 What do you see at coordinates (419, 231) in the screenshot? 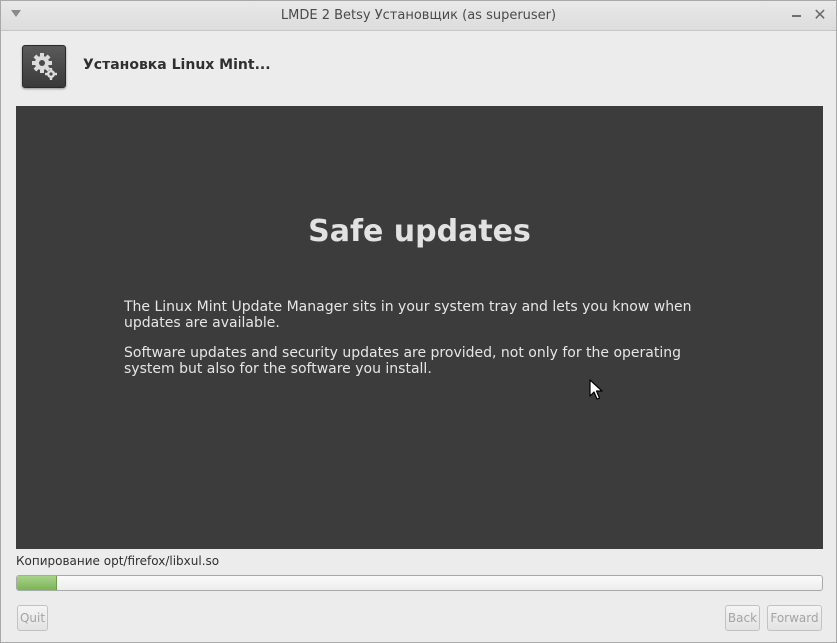
I see `slide-heading: Safe updates` at bounding box center [419, 231].